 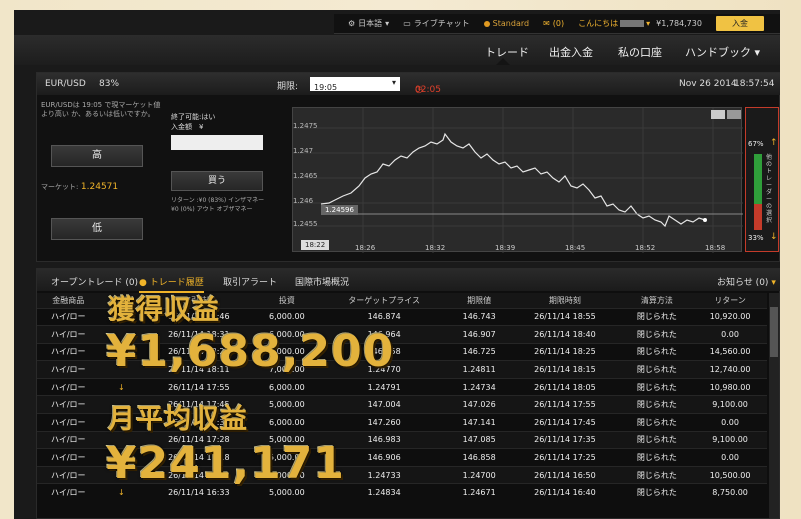 I want to click on tab-open-trades: オープントレード (0), so click(x=94, y=281).